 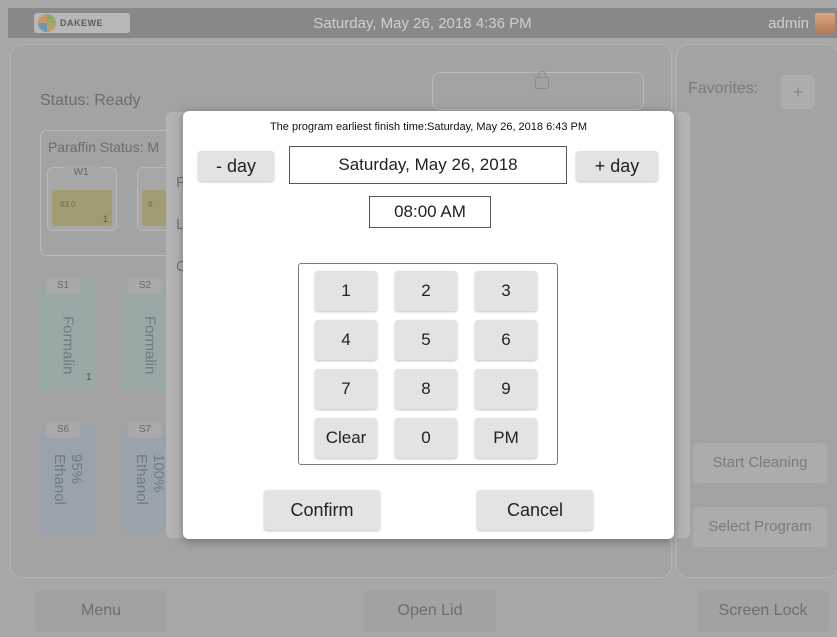 What do you see at coordinates (346, 389) in the screenshot?
I see `key-7: 7` at bounding box center [346, 389].